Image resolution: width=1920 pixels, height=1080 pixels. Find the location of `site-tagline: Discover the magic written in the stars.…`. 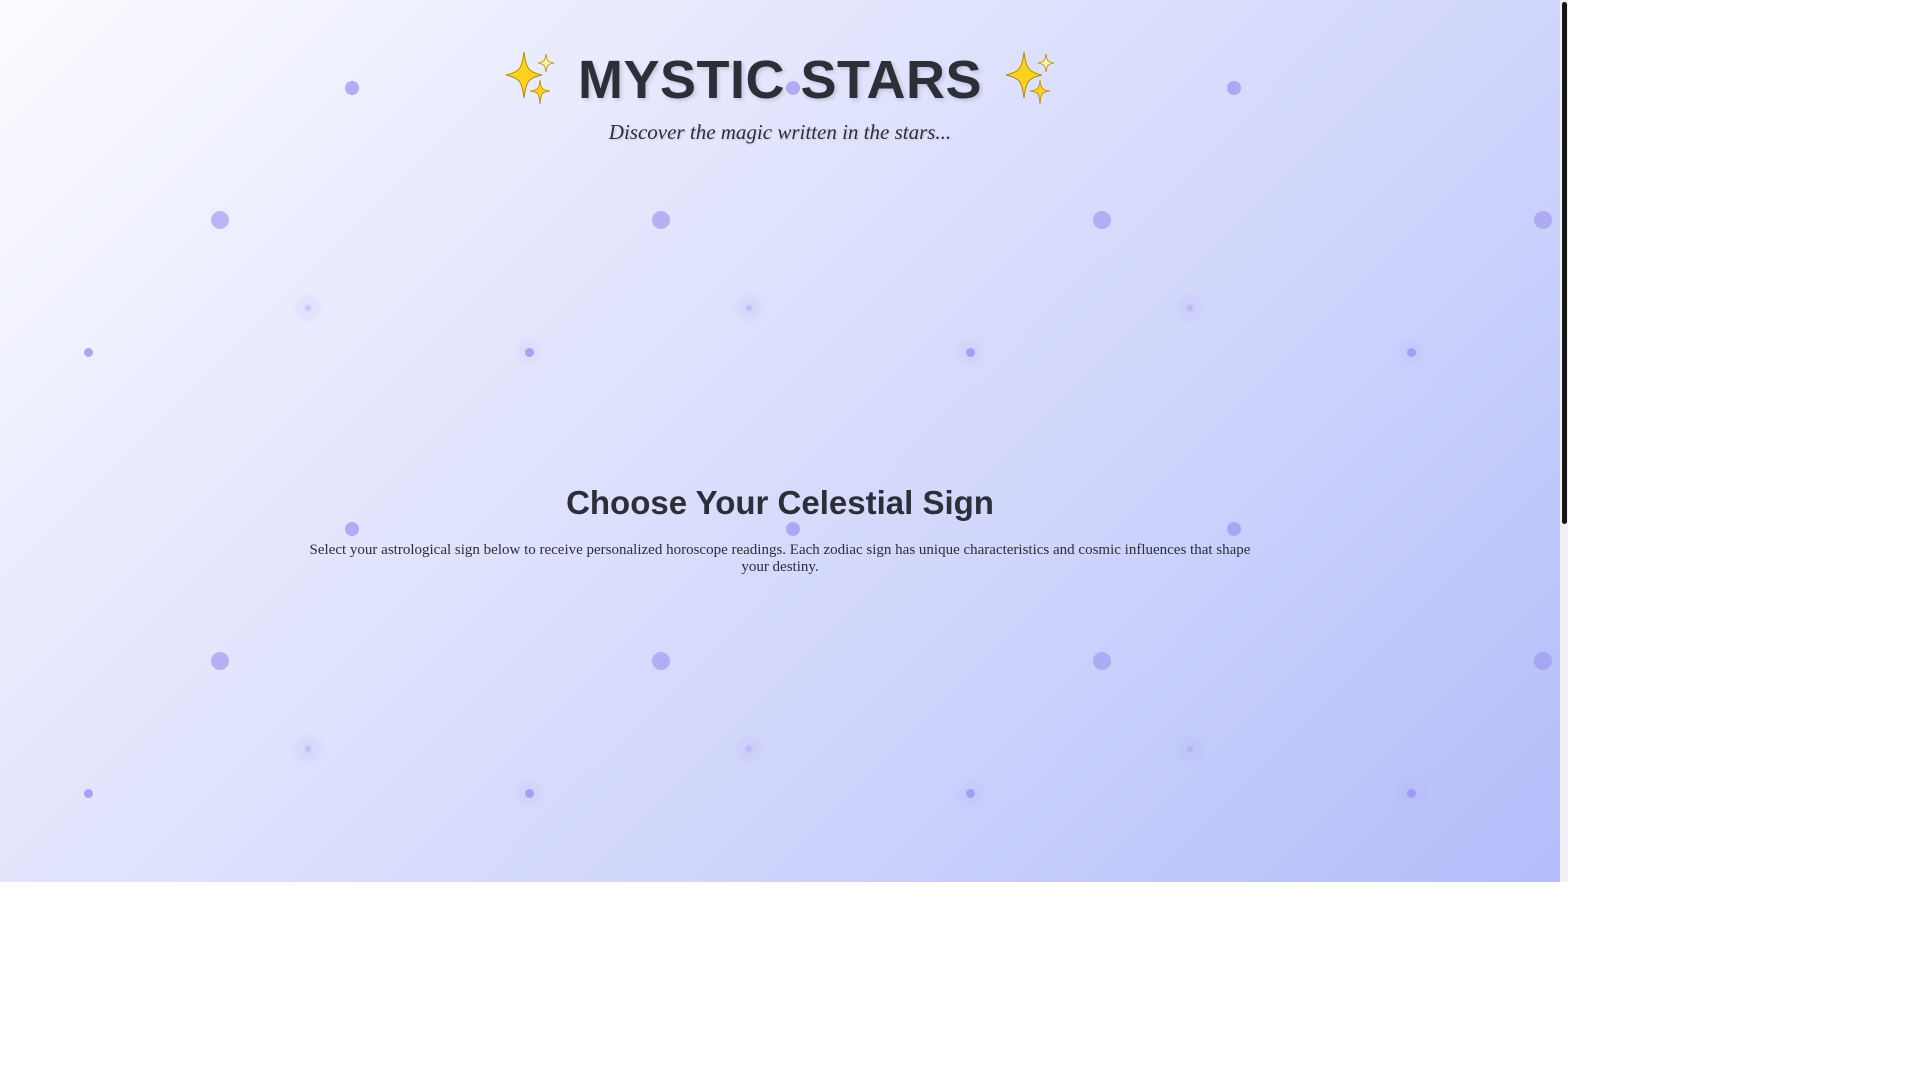

site-tagline: Discover the magic written in the stars.… is located at coordinates (780, 132).